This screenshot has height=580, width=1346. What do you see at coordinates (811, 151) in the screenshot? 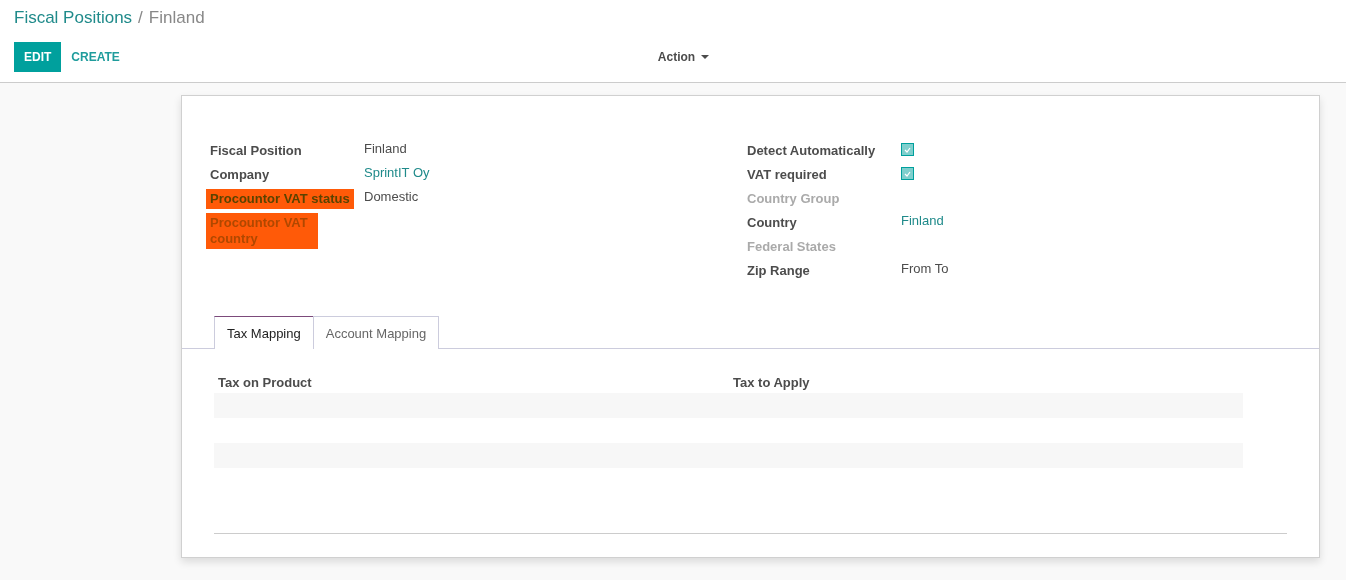
I see `field-label: Detect Automatically` at bounding box center [811, 151].